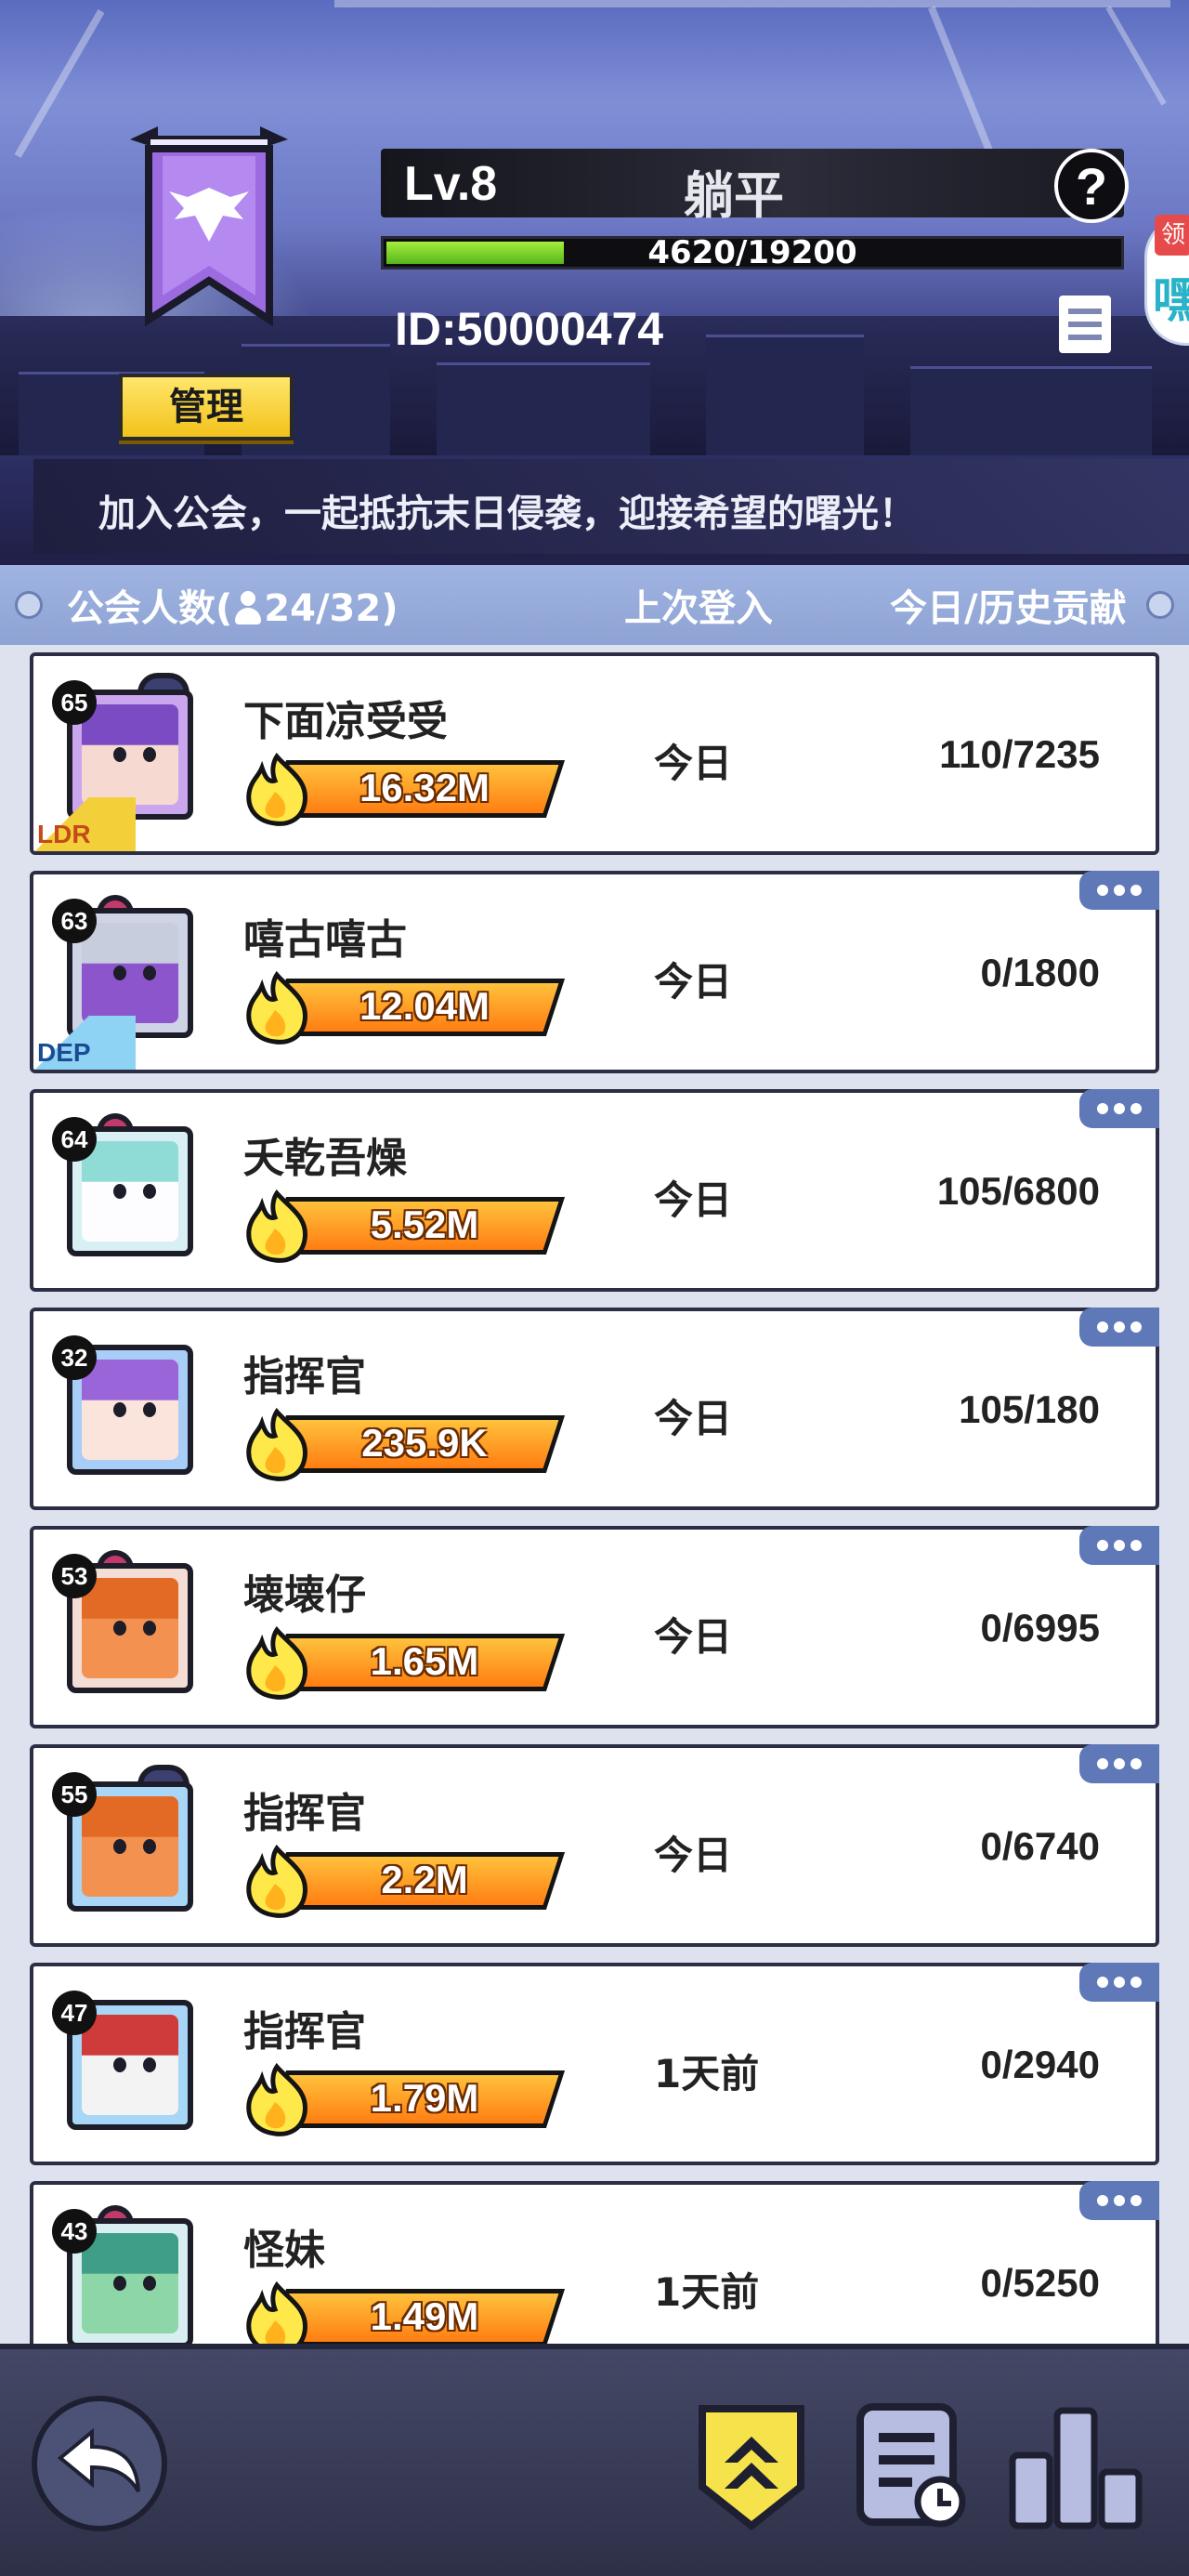 The image size is (1189, 2576). Describe the element at coordinates (1085, 324) in the screenshot. I see `notice-board-button` at that location.